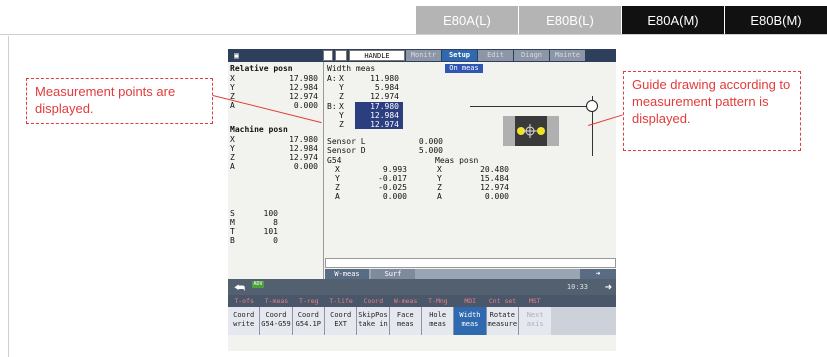 Image resolution: width=827 pixels, height=357 pixels. What do you see at coordinates (405, 321) in the screenshot?
I see `menu-button-face-meas: Face meas` at bounding box center [405, 321].